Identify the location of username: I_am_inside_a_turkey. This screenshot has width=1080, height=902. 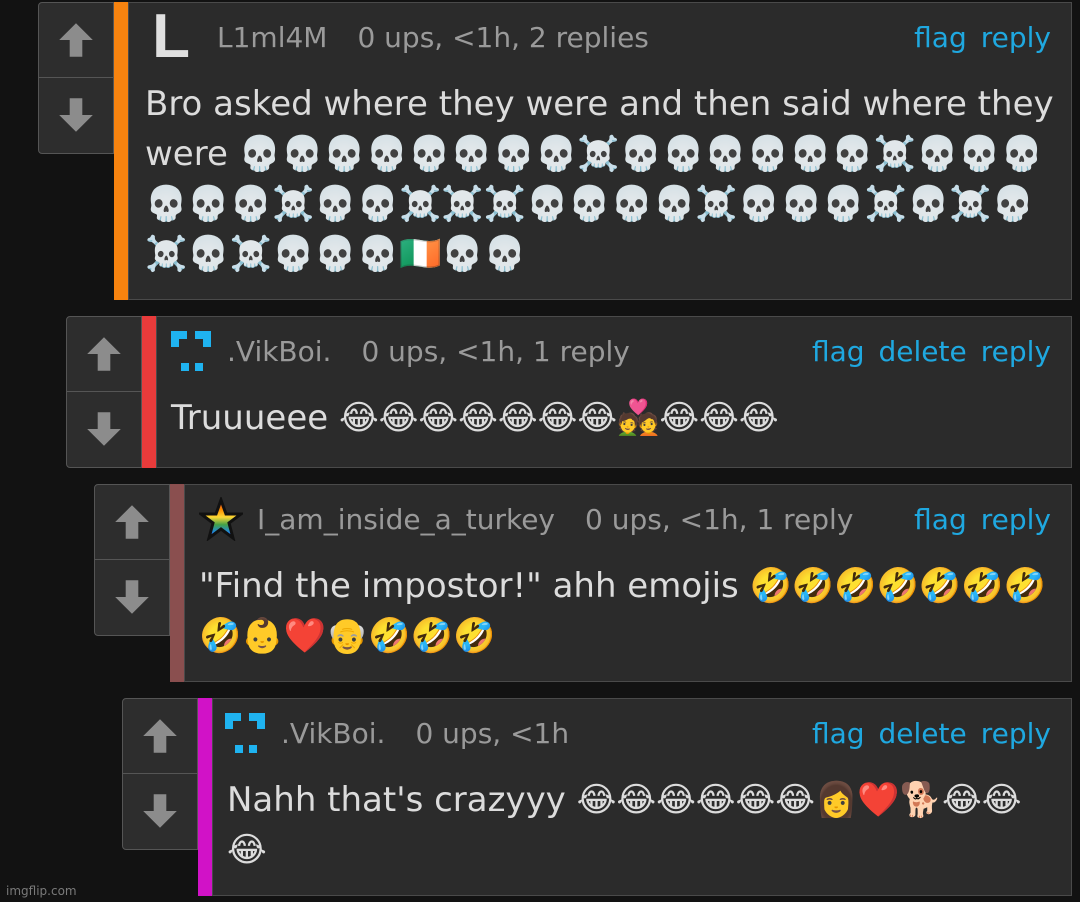
(406, 519).